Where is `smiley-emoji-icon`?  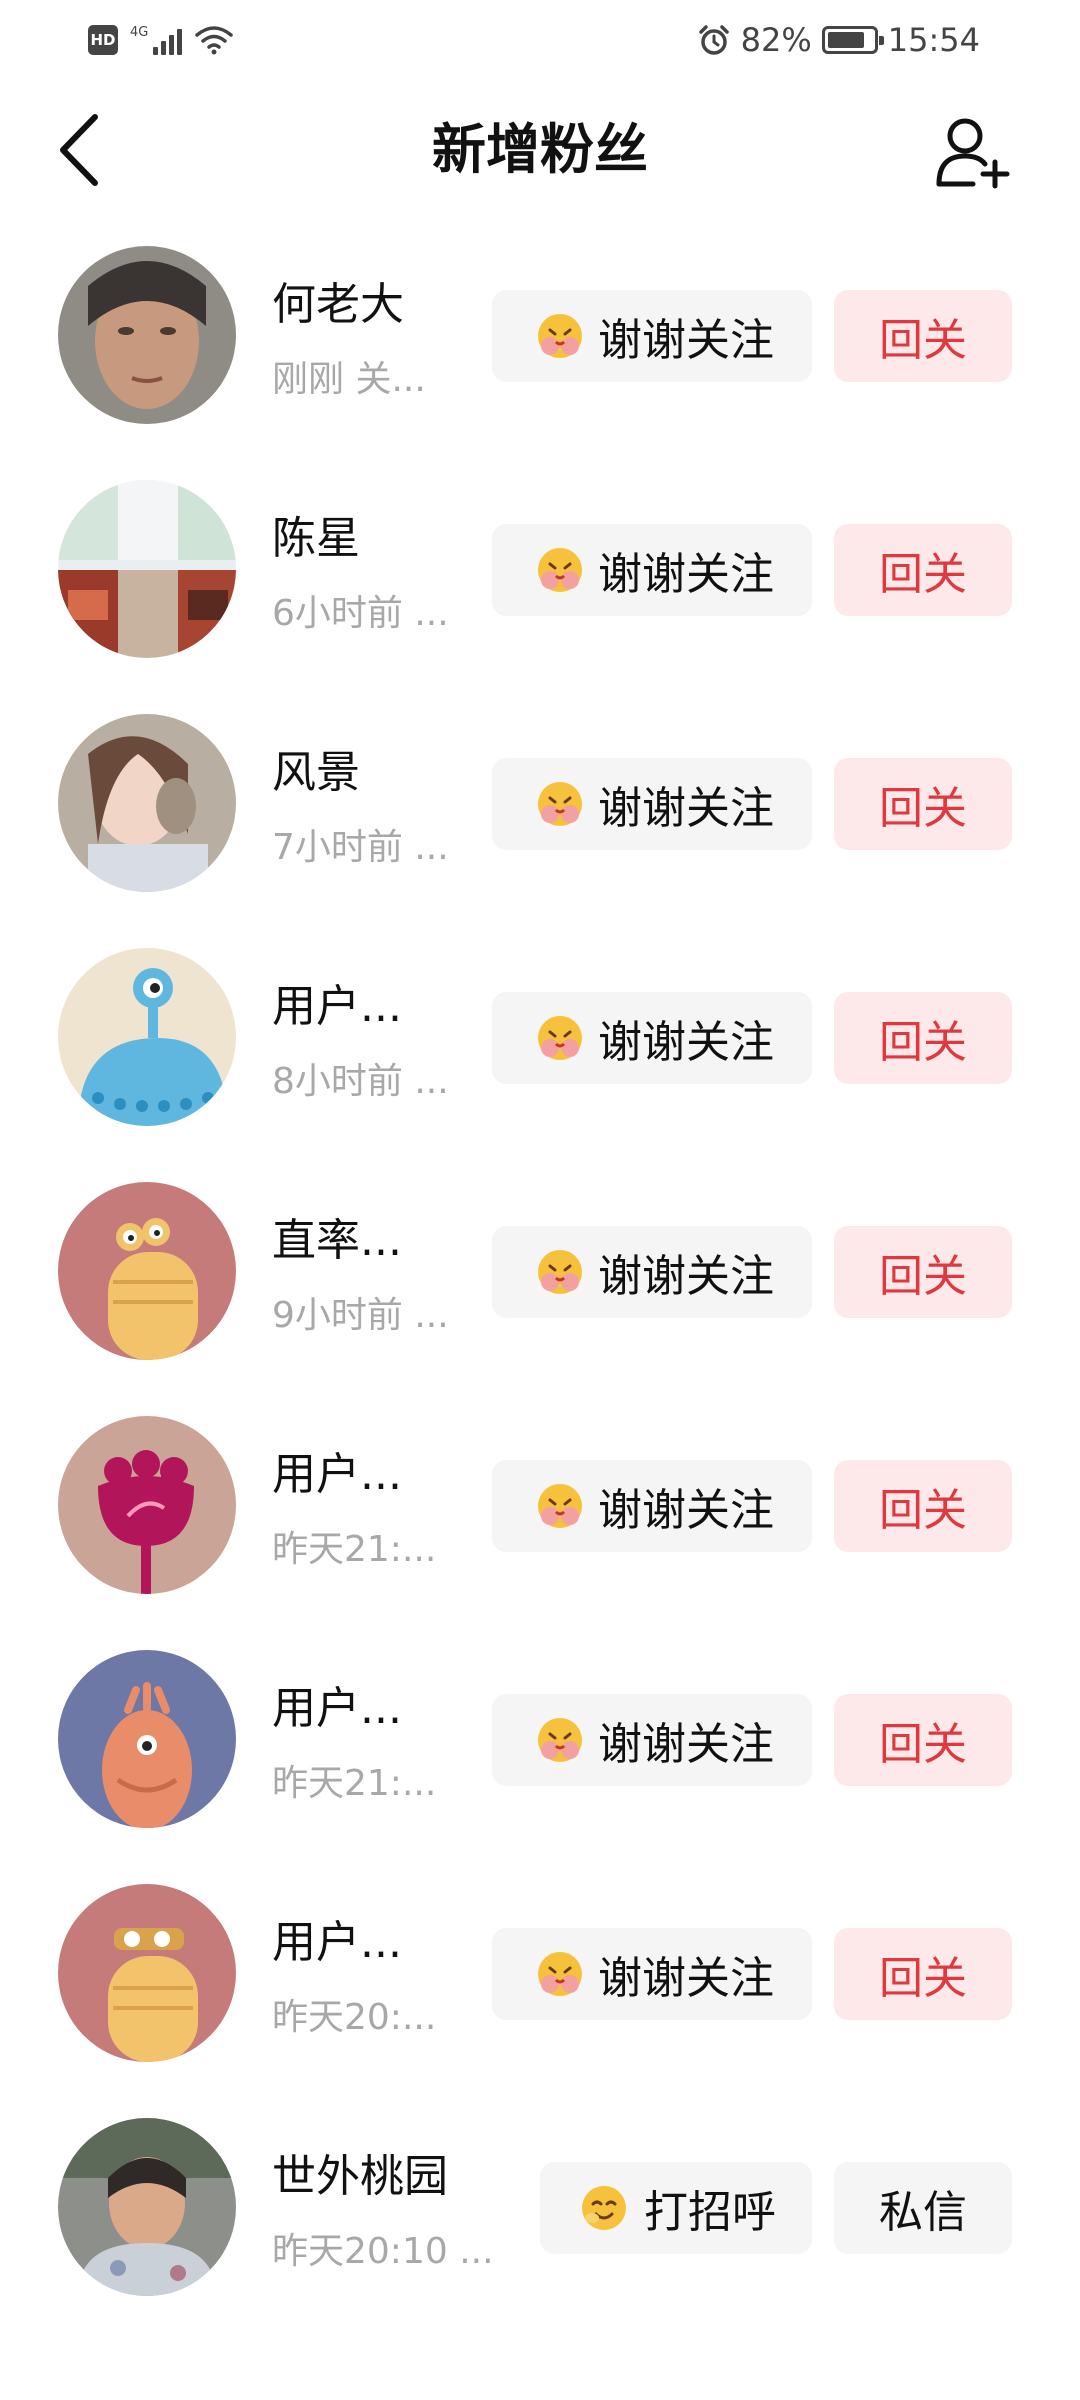
smiley-emoji-icon is located at coordinates (604, 2208).